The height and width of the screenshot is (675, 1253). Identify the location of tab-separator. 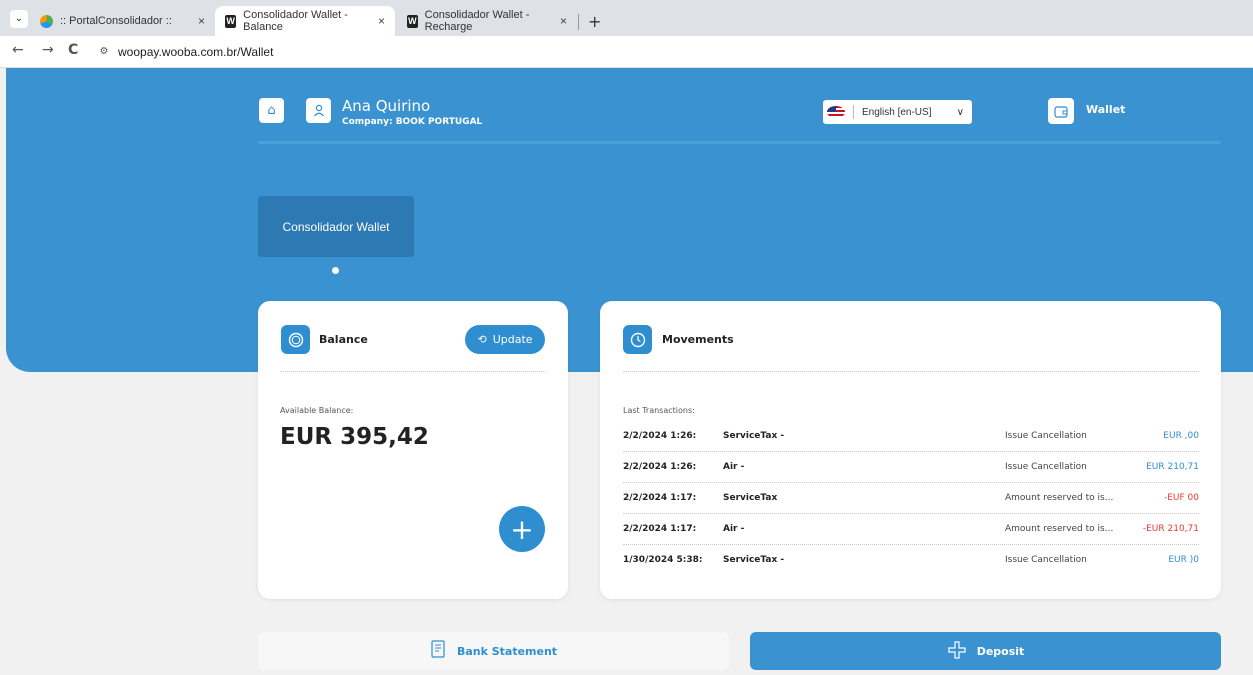
(578, 22).